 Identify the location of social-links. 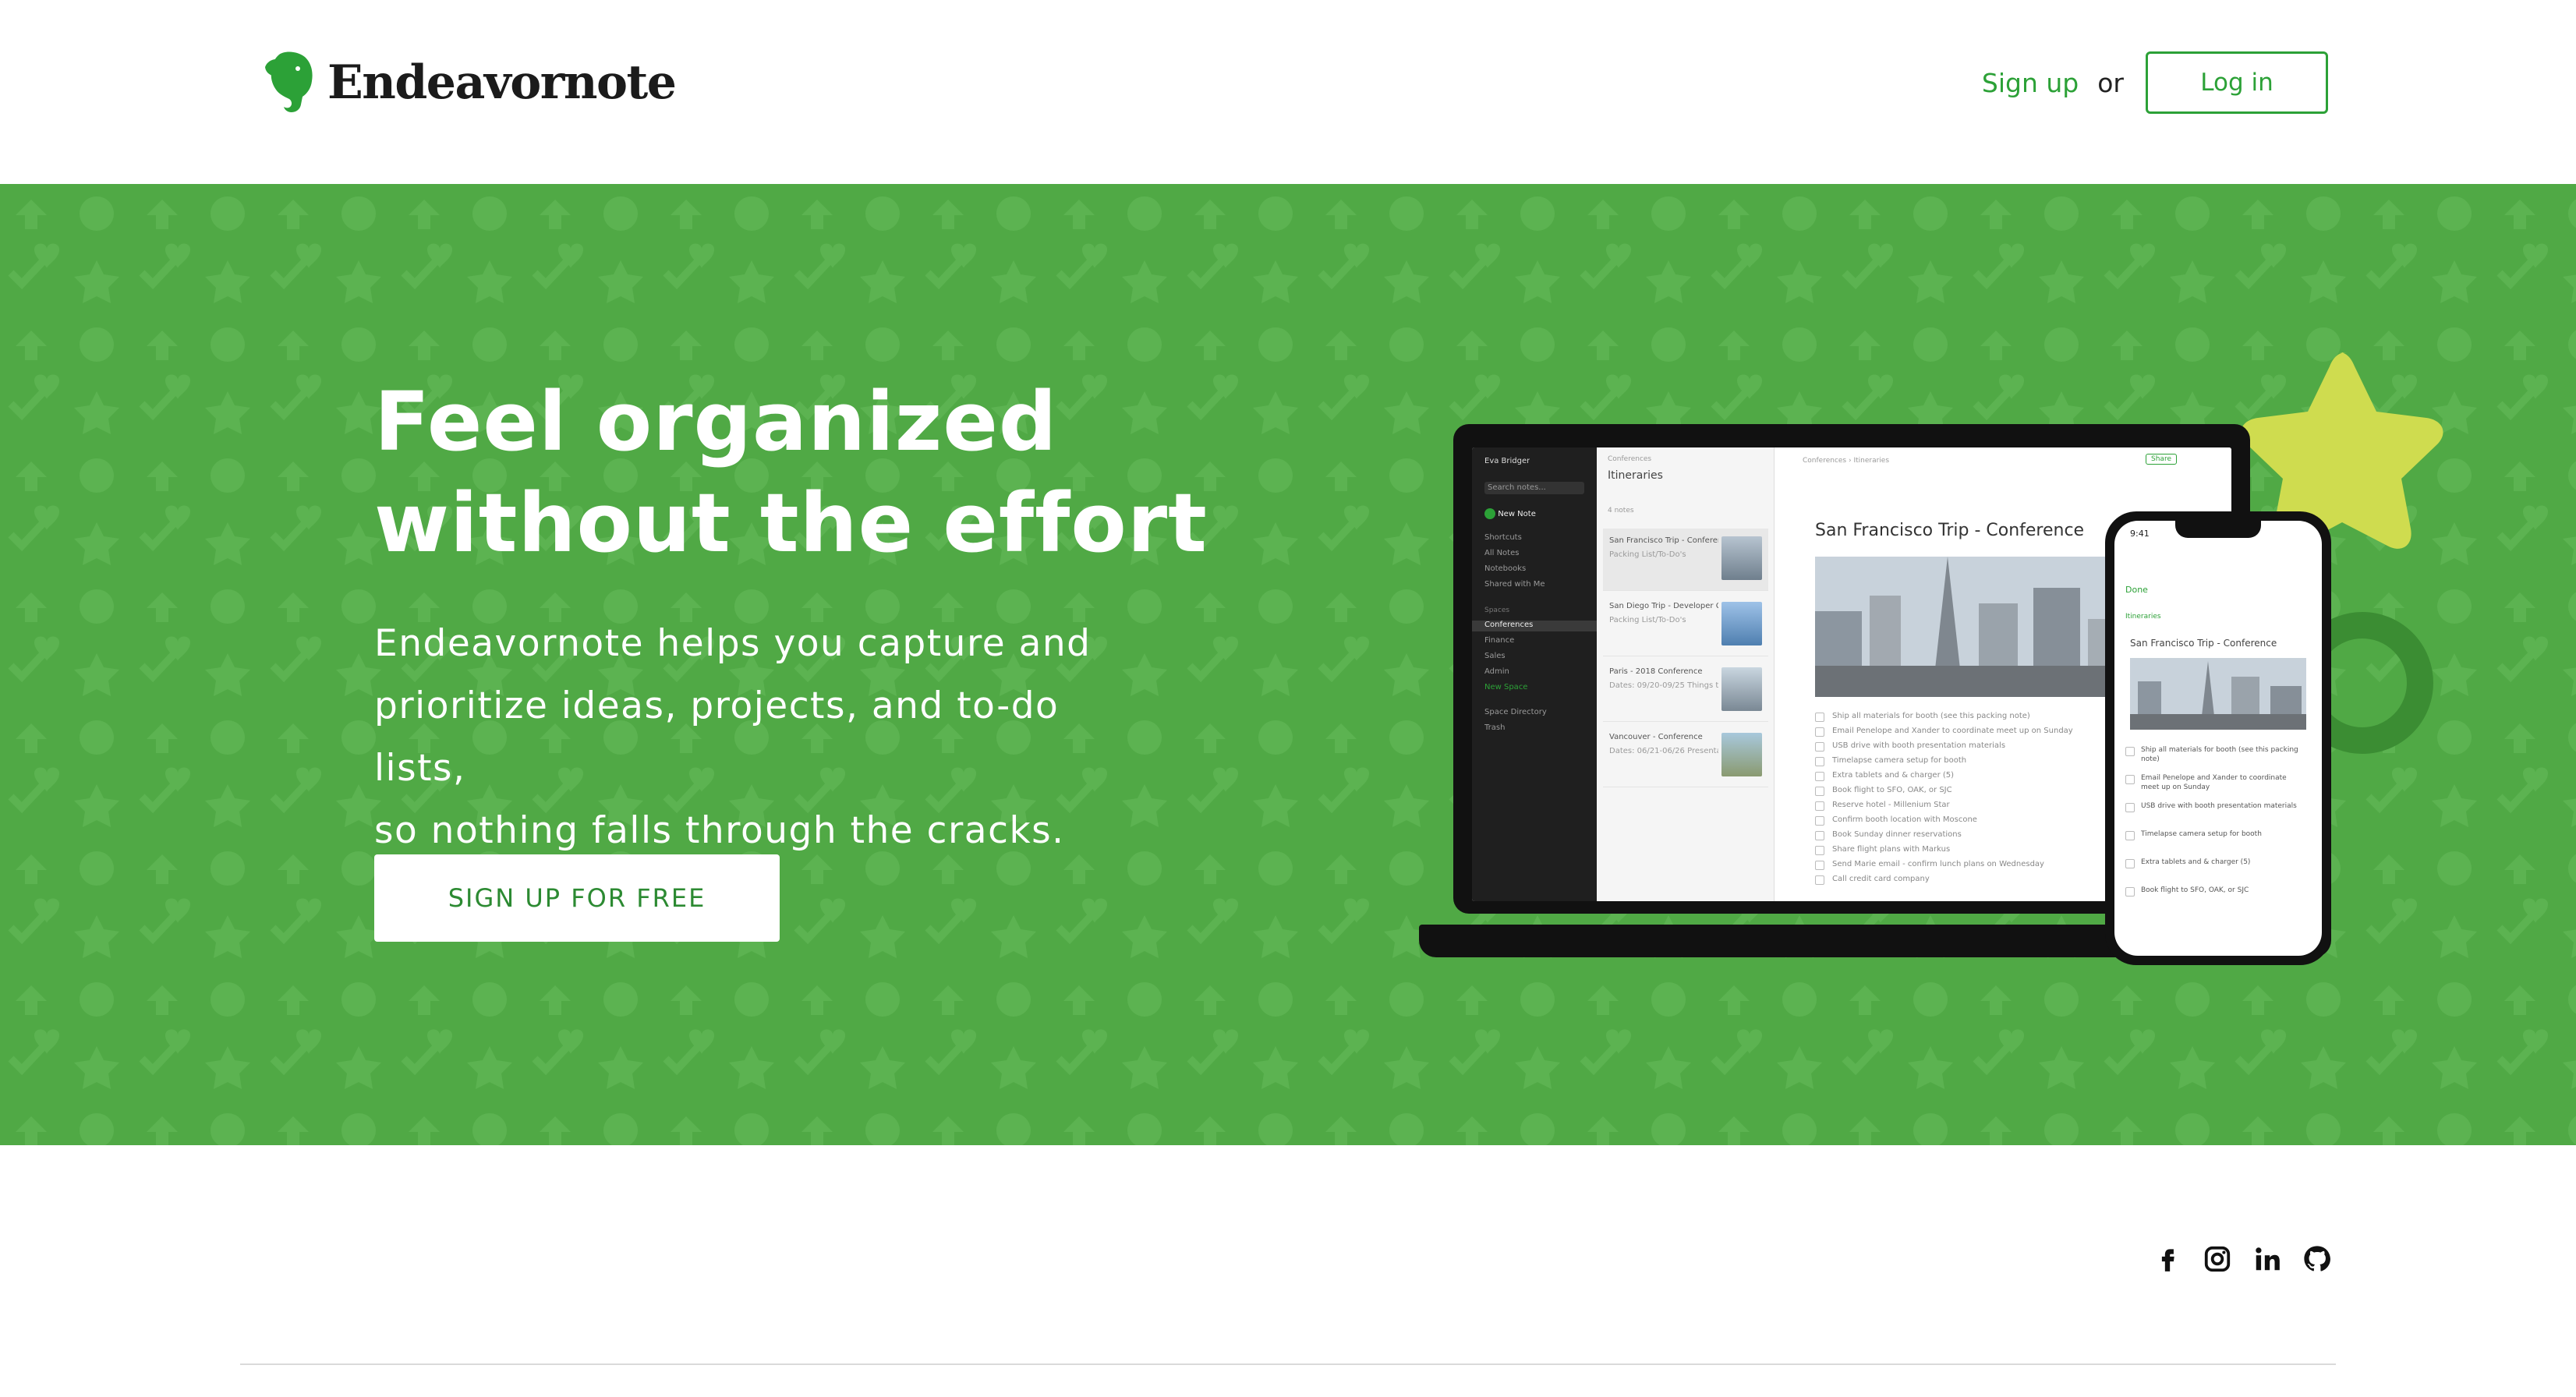
(2237, 1259).